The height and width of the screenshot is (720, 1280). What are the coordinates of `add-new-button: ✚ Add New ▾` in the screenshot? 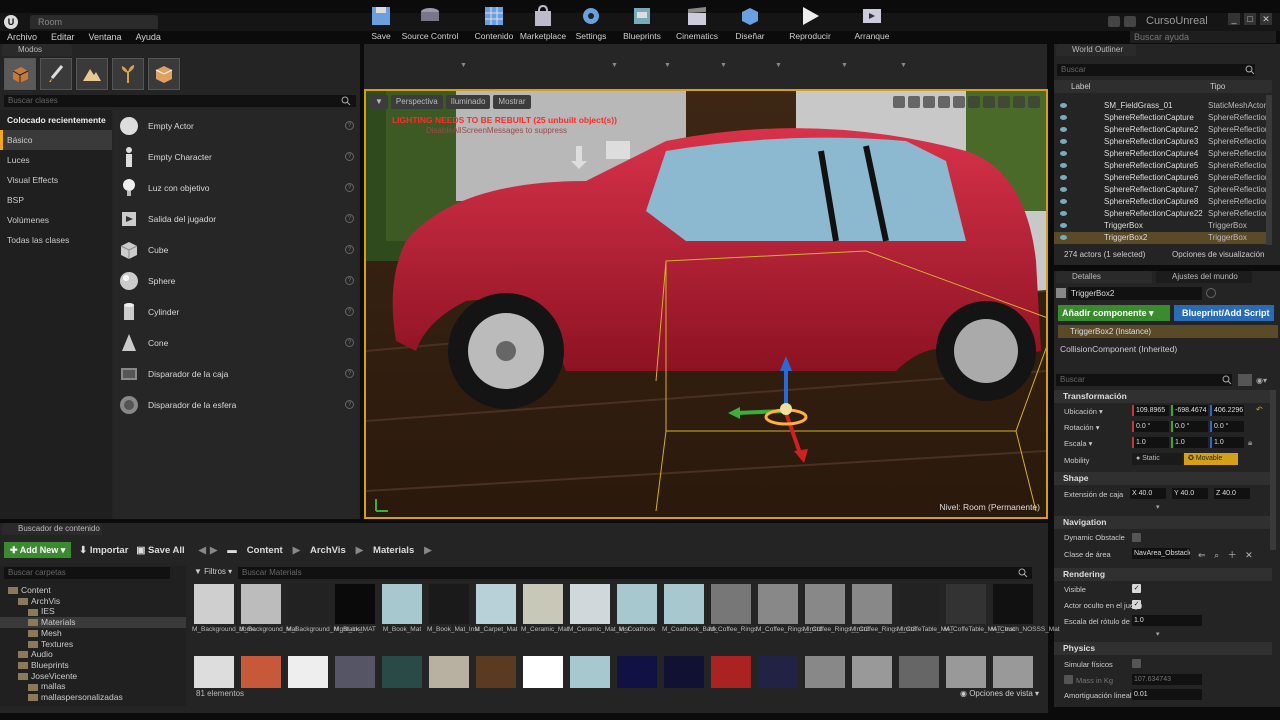 It's located at (38, 550).